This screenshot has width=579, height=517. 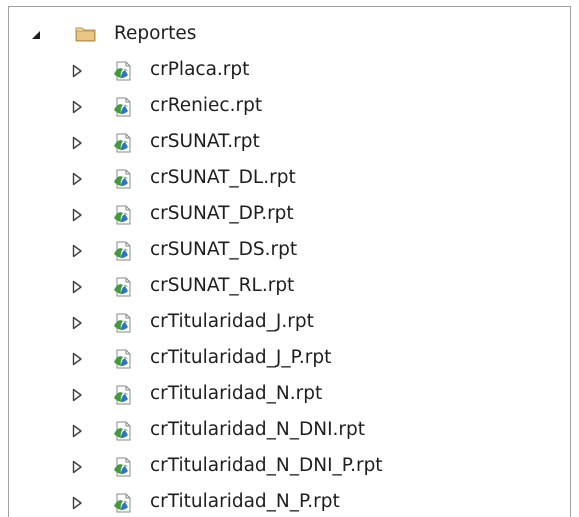 I want to click on tree-node-reportes: Reportes, so click(x=289, y=35).